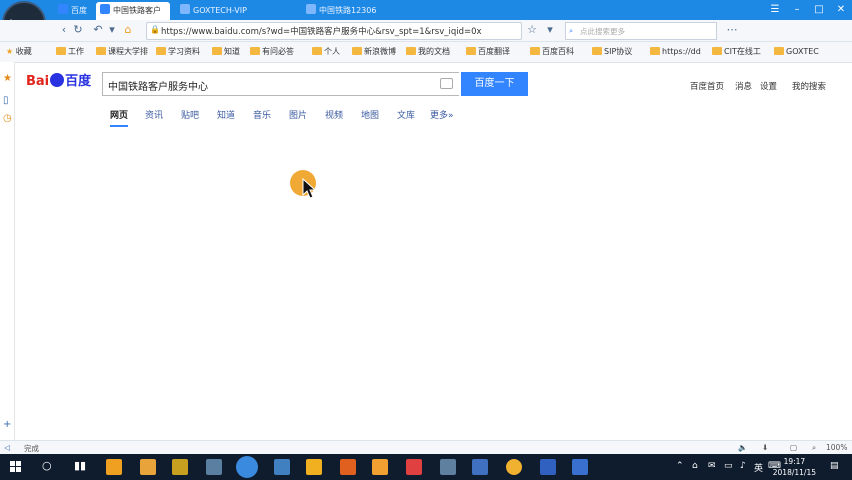  What do you see at coordinates (238, 11) in the screenshot?
I see `tab-goxtech: GOXTECH-VIP` at bounding box center [238, 11].